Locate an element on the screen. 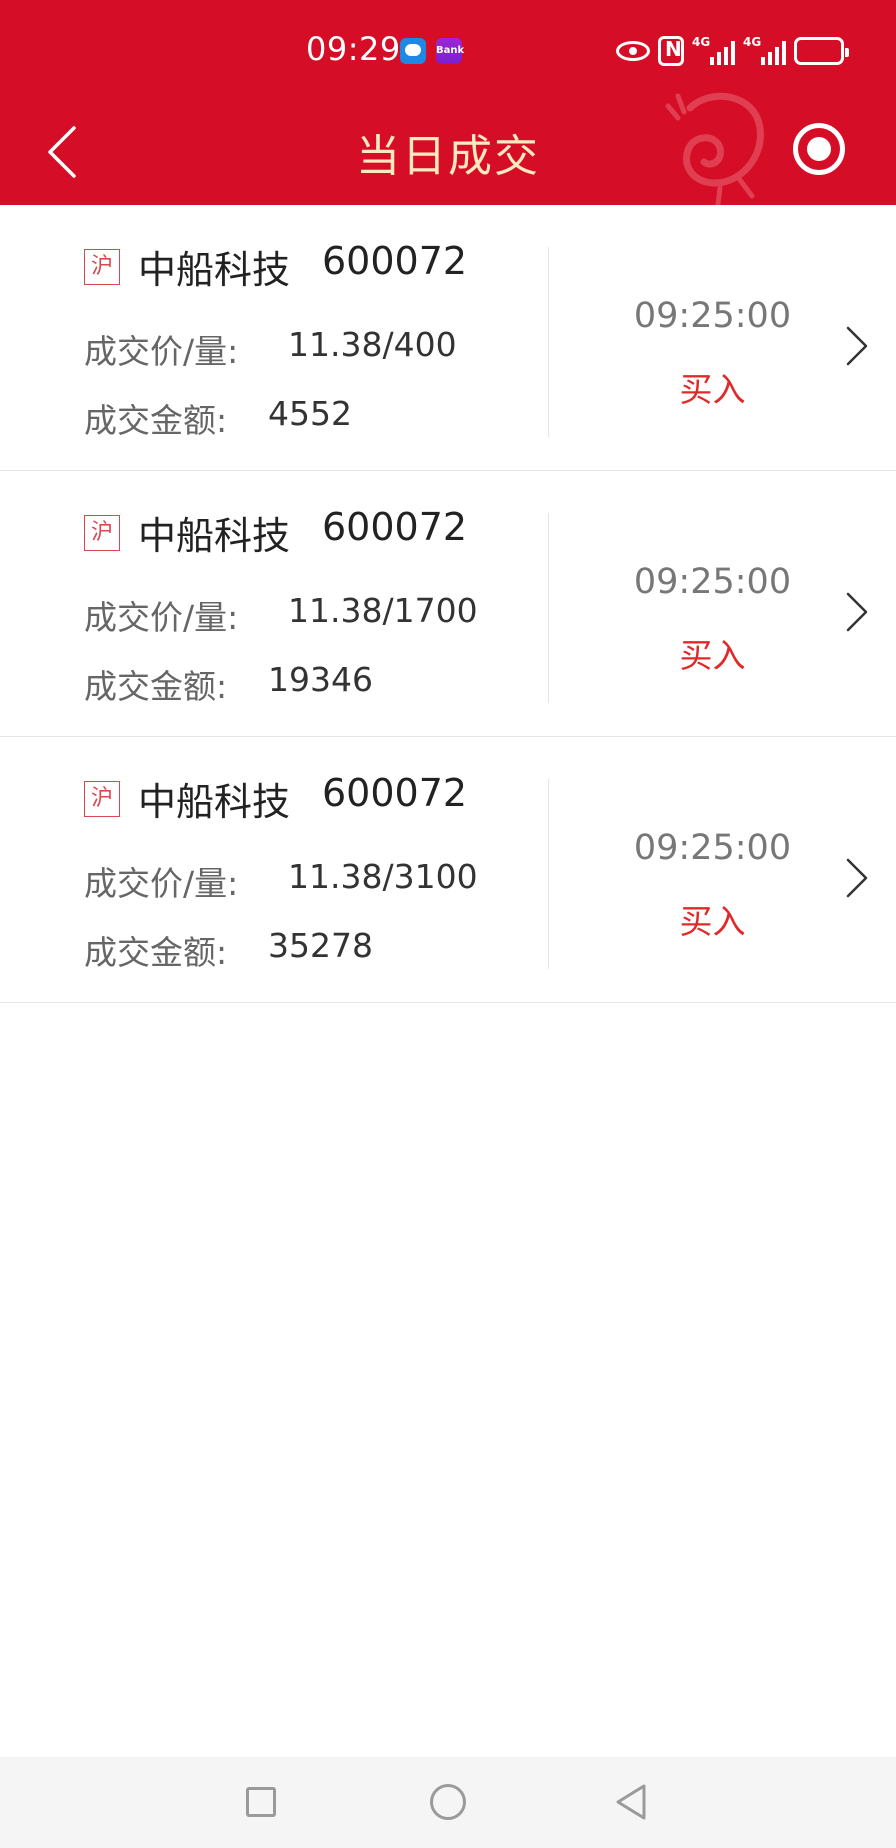 Image resolution: width=896 pixels, height=1848 pixels. eye-icon is located at coordinates (633, 51).